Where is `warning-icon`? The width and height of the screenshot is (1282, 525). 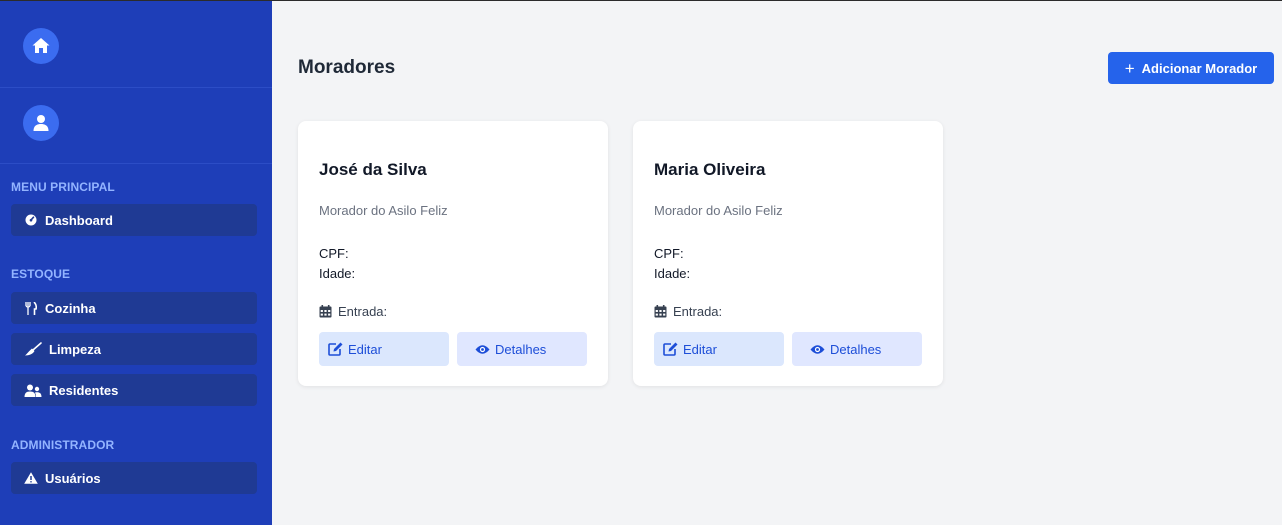 warning-icon is located at coordinates (31, 478).